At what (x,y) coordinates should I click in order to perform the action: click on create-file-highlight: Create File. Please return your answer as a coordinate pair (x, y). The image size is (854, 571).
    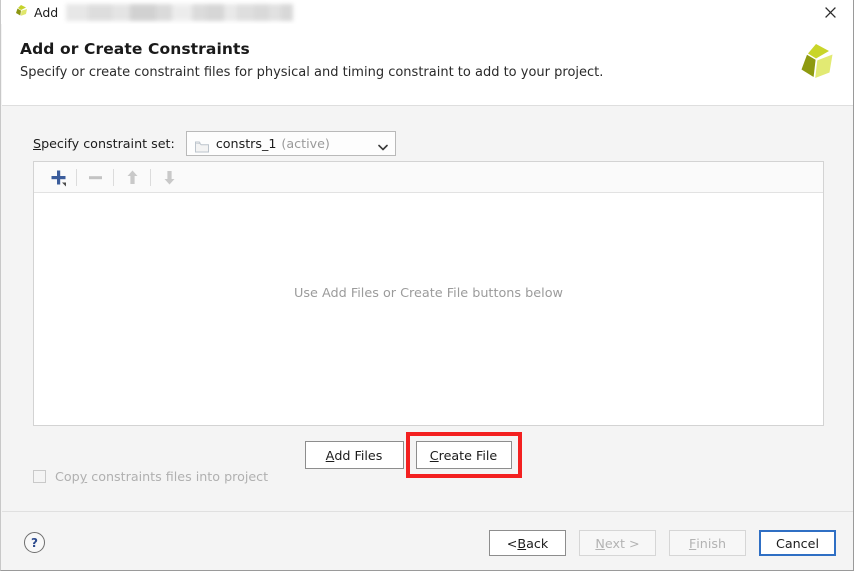
    Looking at the image, I should click on (463, 455).